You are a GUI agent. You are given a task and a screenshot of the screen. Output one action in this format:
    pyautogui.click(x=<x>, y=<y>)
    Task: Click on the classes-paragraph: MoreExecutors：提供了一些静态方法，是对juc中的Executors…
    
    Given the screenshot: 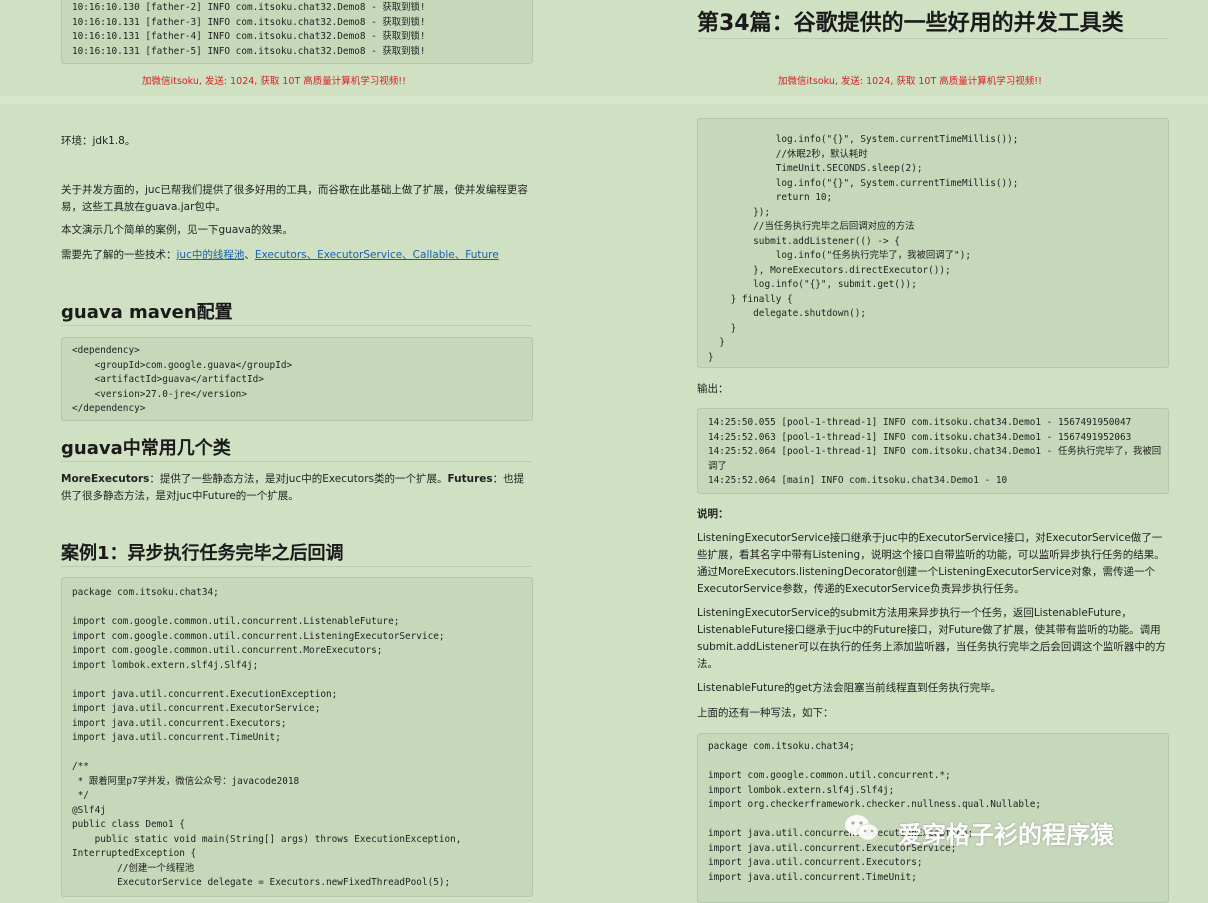 What is the action you would take?
    pyautogui.click(x=296, y=488)
    